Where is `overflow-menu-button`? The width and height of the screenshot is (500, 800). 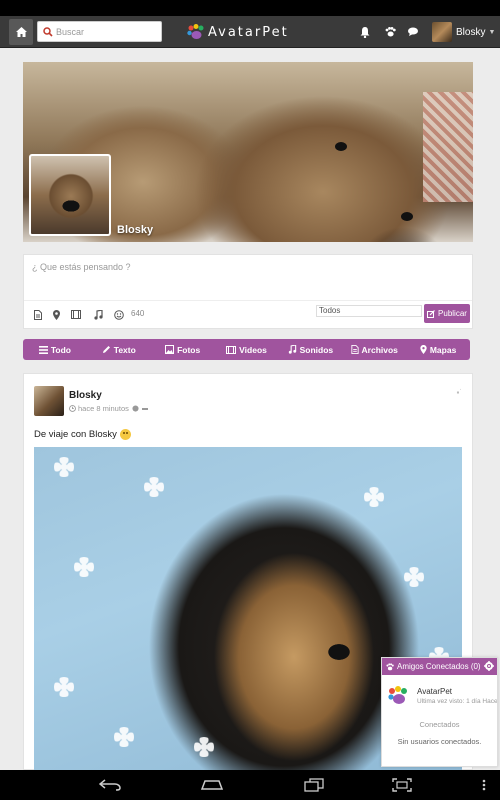 overflow-menu-button is located at coordinates (484, 785).